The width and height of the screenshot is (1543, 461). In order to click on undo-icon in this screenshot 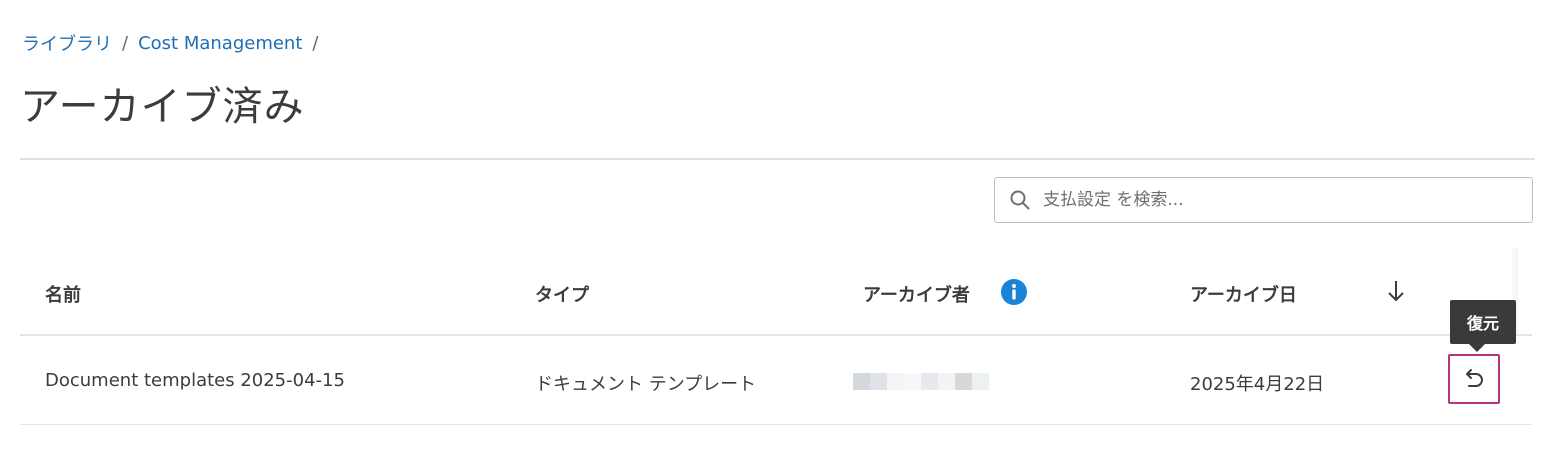, I will do `click(1474, 378)`.